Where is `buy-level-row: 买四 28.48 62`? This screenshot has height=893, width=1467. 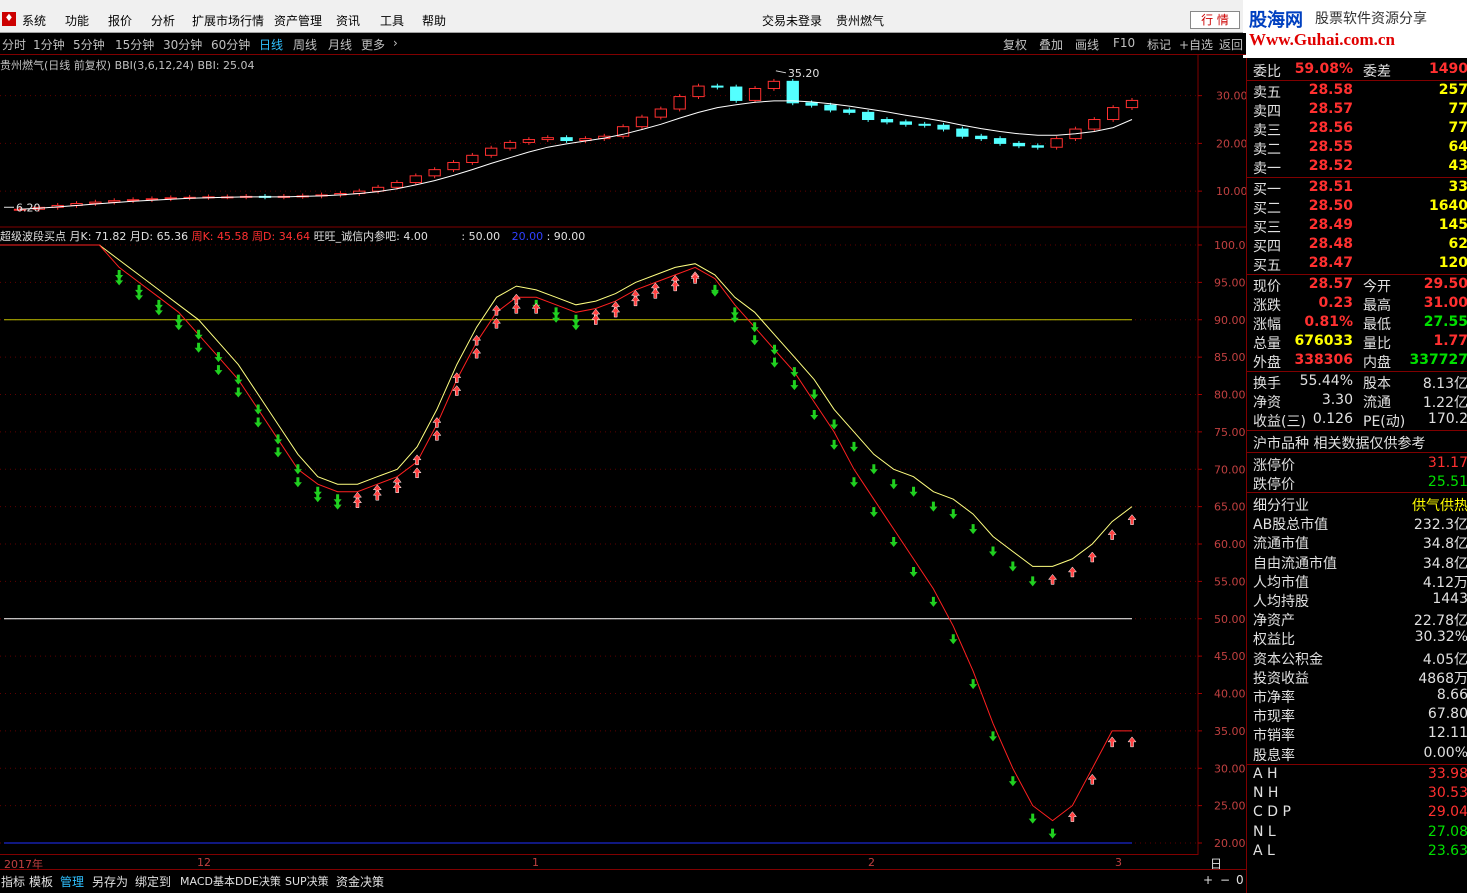
buy-level-row: 买四 28.48 62 is located at coordinates (1357, 245).